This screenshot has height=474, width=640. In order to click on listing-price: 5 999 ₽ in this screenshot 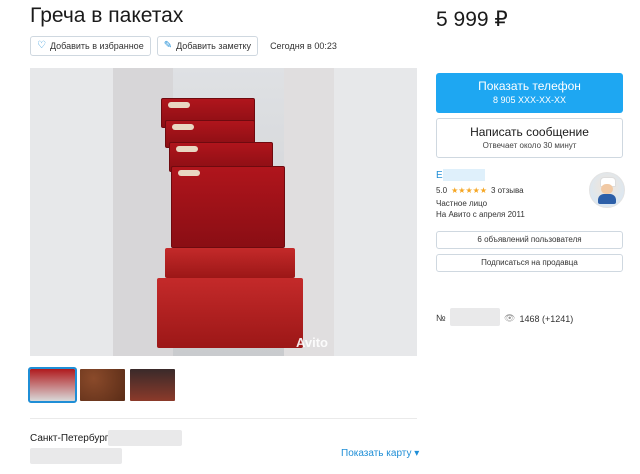, I will do `click(472, 19)`.